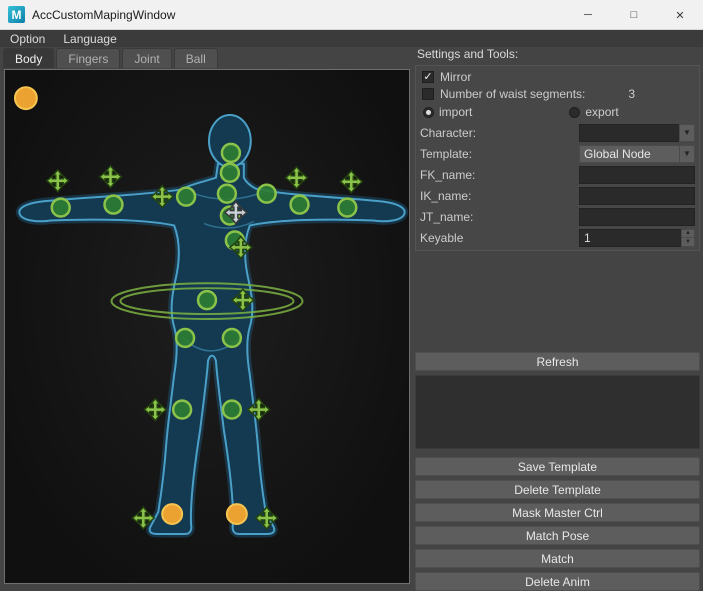 This screenshot has width=703, height=591. What do you see at coordinates (575, 112) in the screenshot?
I see `export-radio` at bounding box center [575, 112].